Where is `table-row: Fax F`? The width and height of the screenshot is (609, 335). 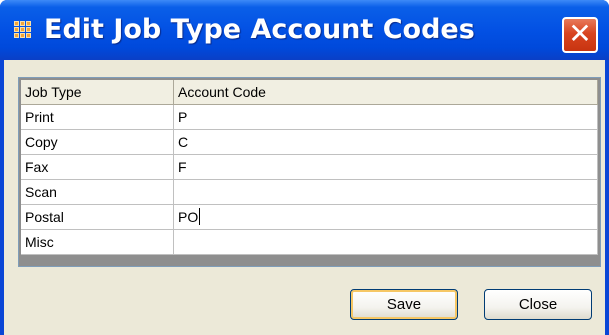 table-row: Fax F is located at coordinates (309, 167).